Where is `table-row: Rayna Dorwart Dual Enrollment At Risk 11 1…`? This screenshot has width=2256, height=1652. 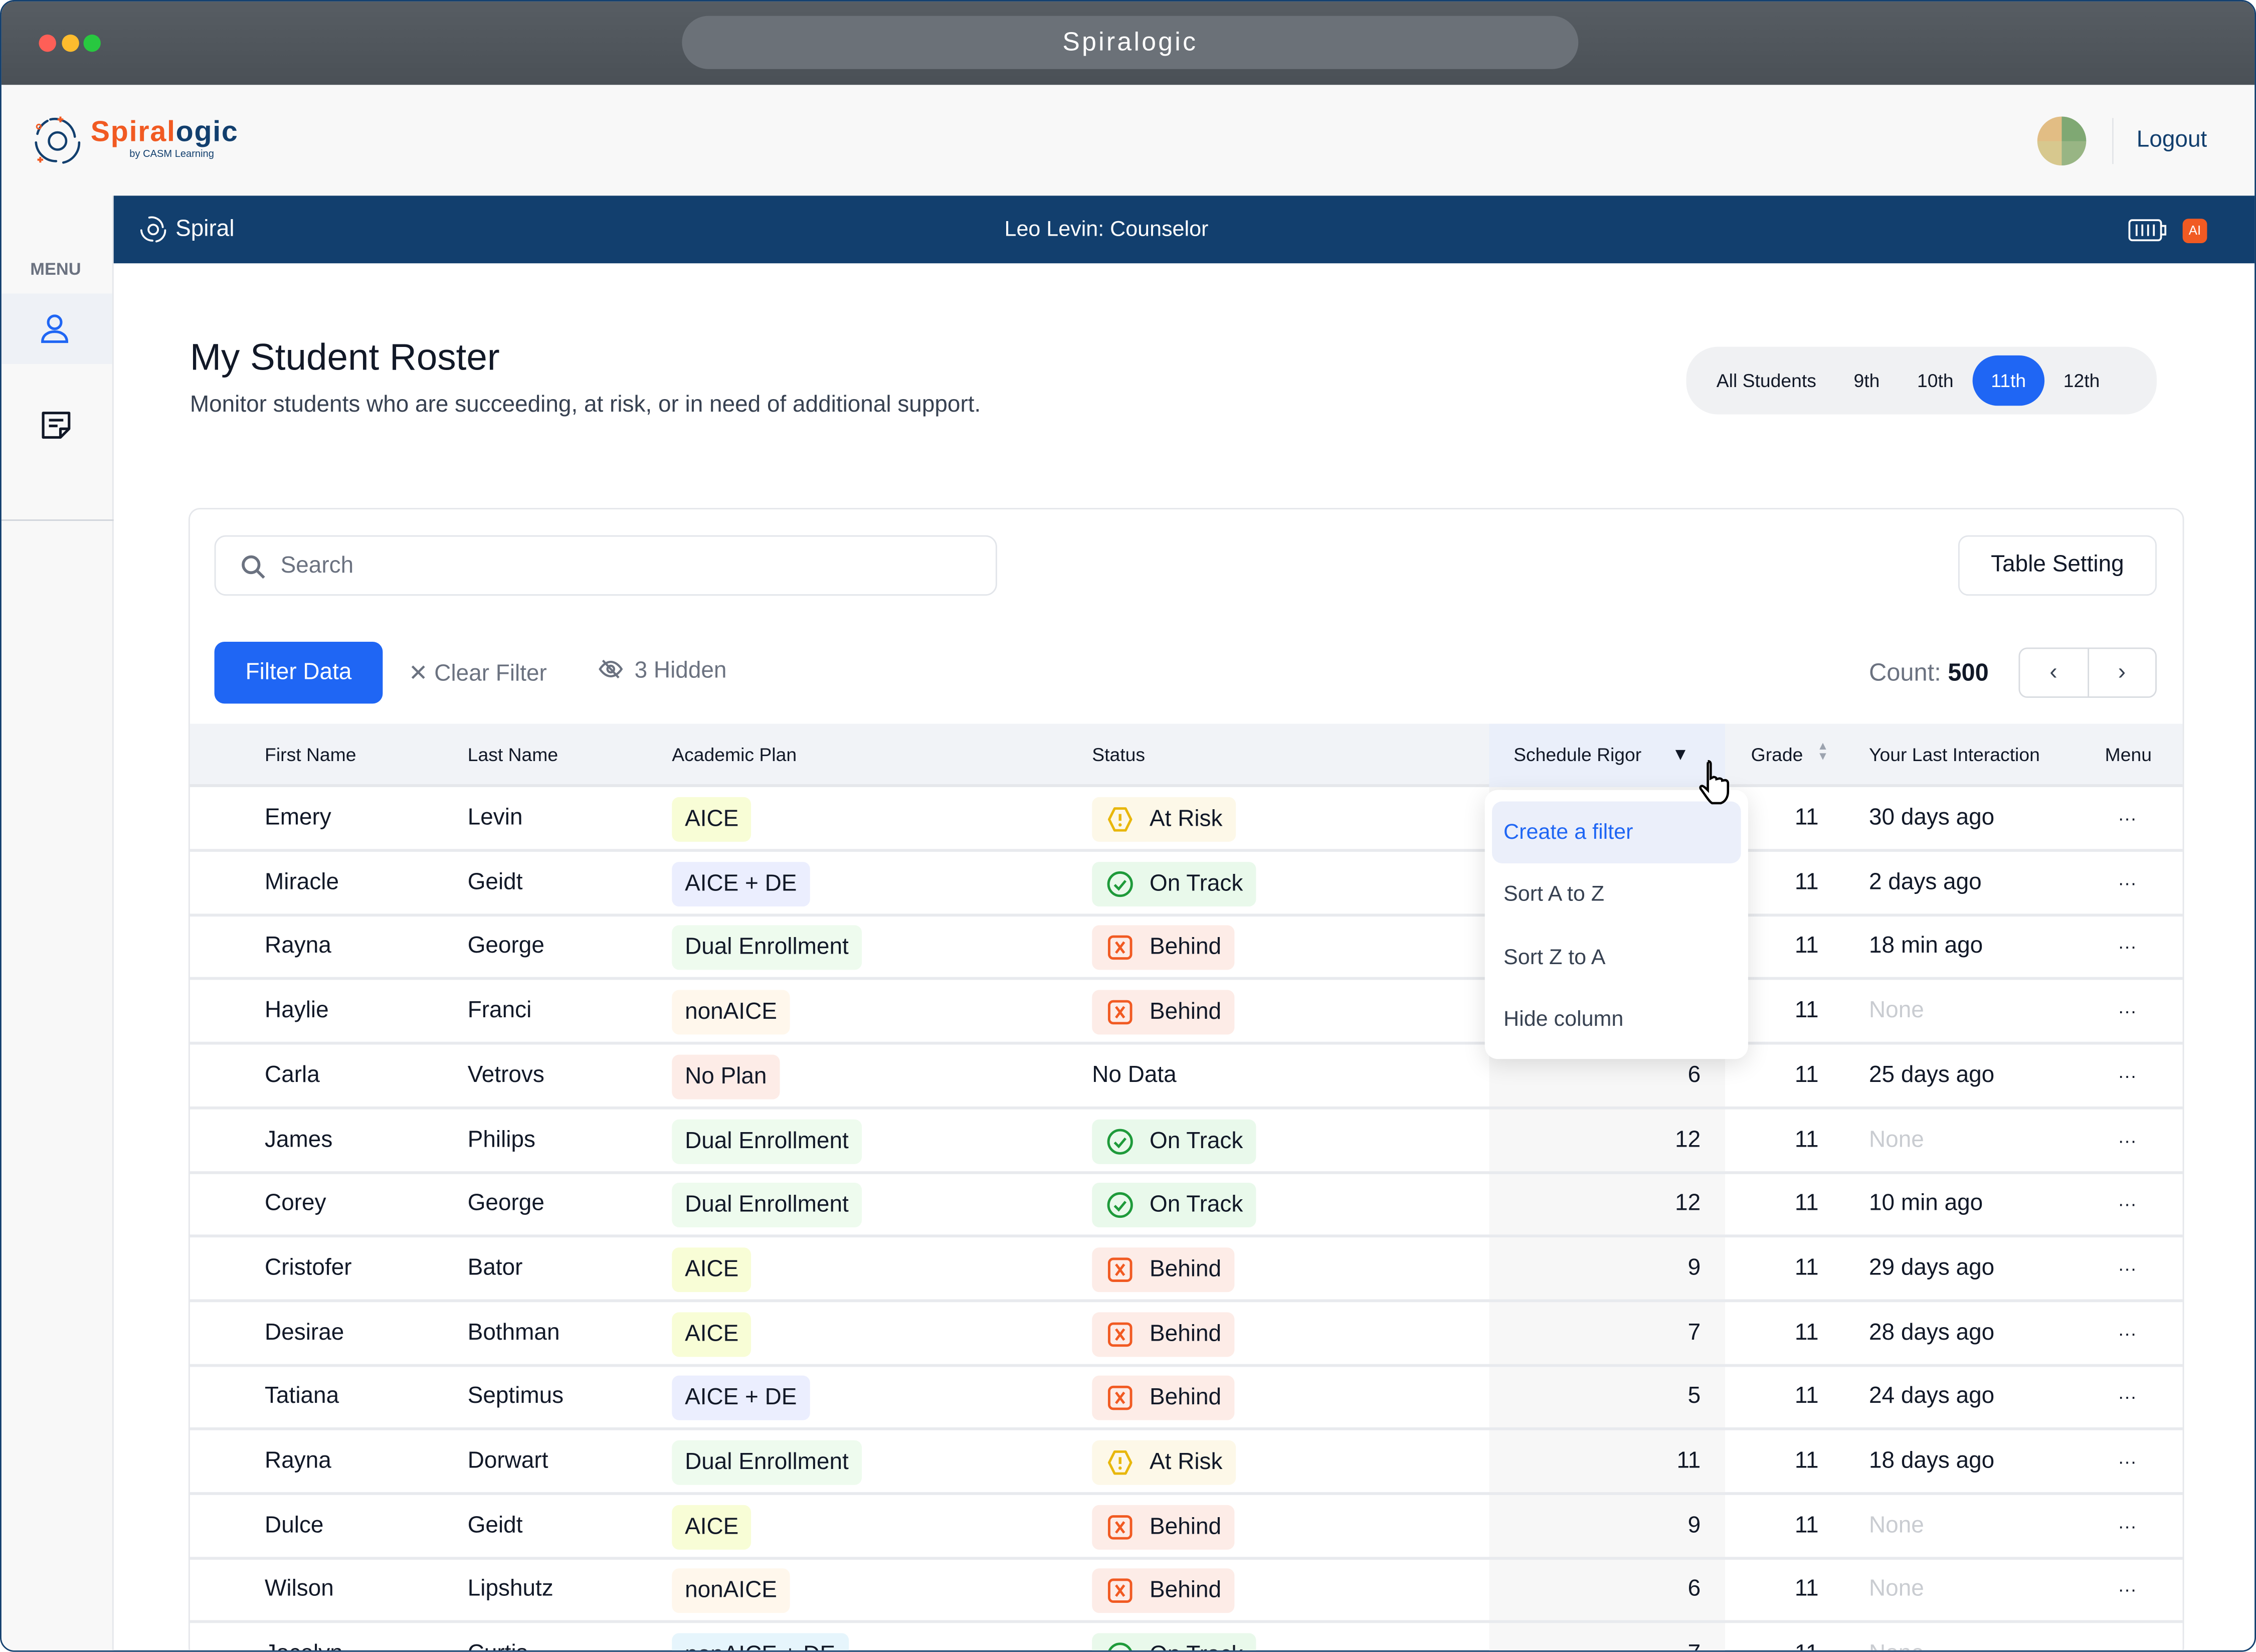
table-row: Rayna Dorwart Dual Enrollment At Risk 11 1… is located at coordinates (1186, 1462).